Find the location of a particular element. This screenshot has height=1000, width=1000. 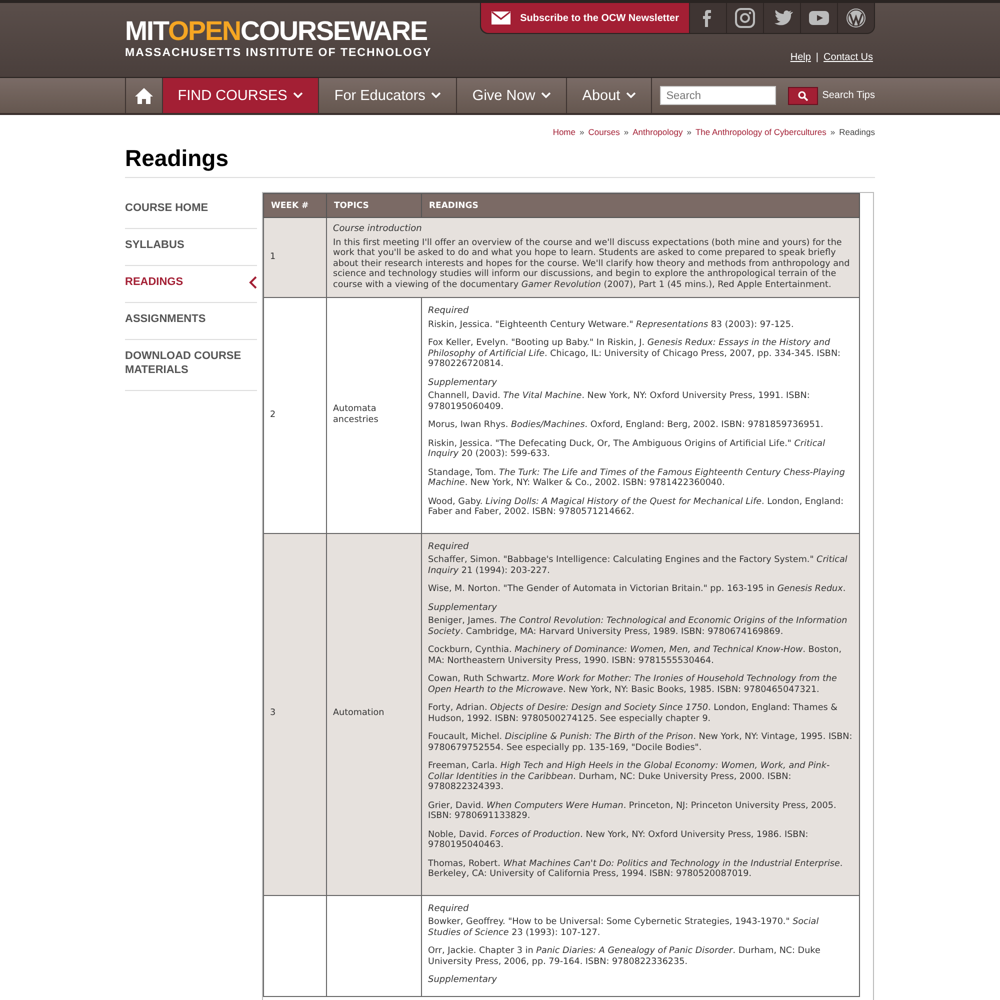

citation: Grier, David. When Computers Were Human. Princeton, NJ: Princeton University Press, 2005. ISBN: 9780691133829. is located at coordinates (633, 811).